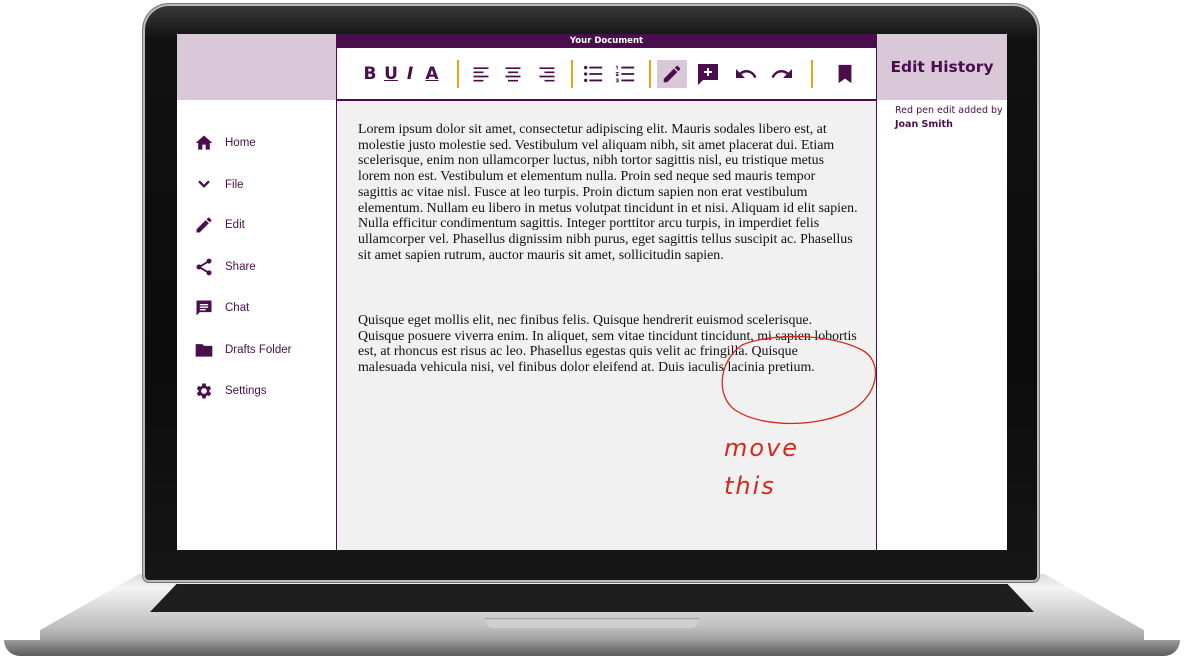 The height and width of the screenshot is (671, 1184). I want to click on chevron-down-icon, so click(204, 185).